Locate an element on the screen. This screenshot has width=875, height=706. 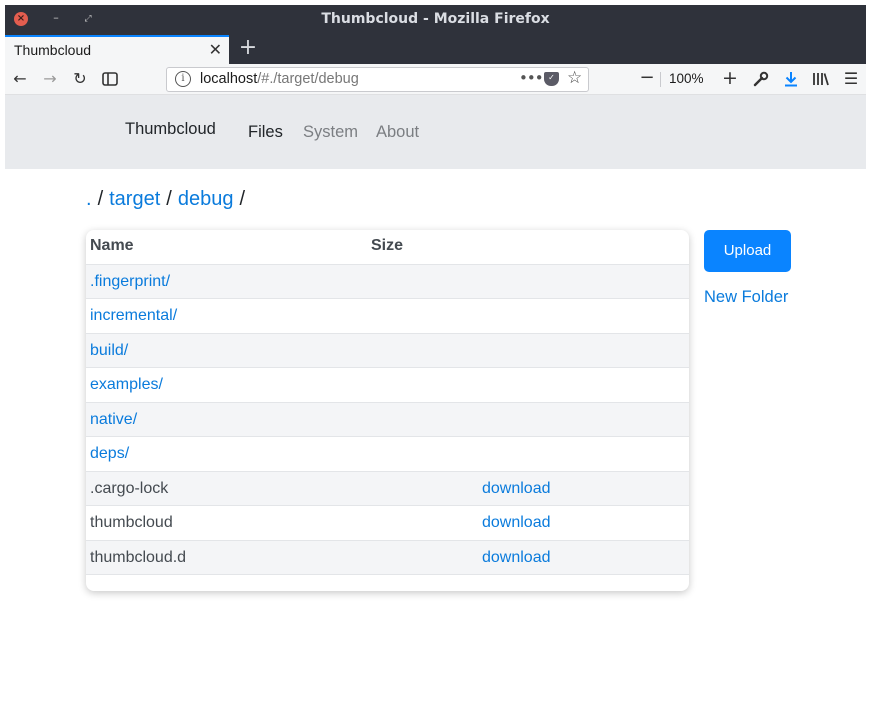
column-header-name: Name is located at coordinates (112, 245).